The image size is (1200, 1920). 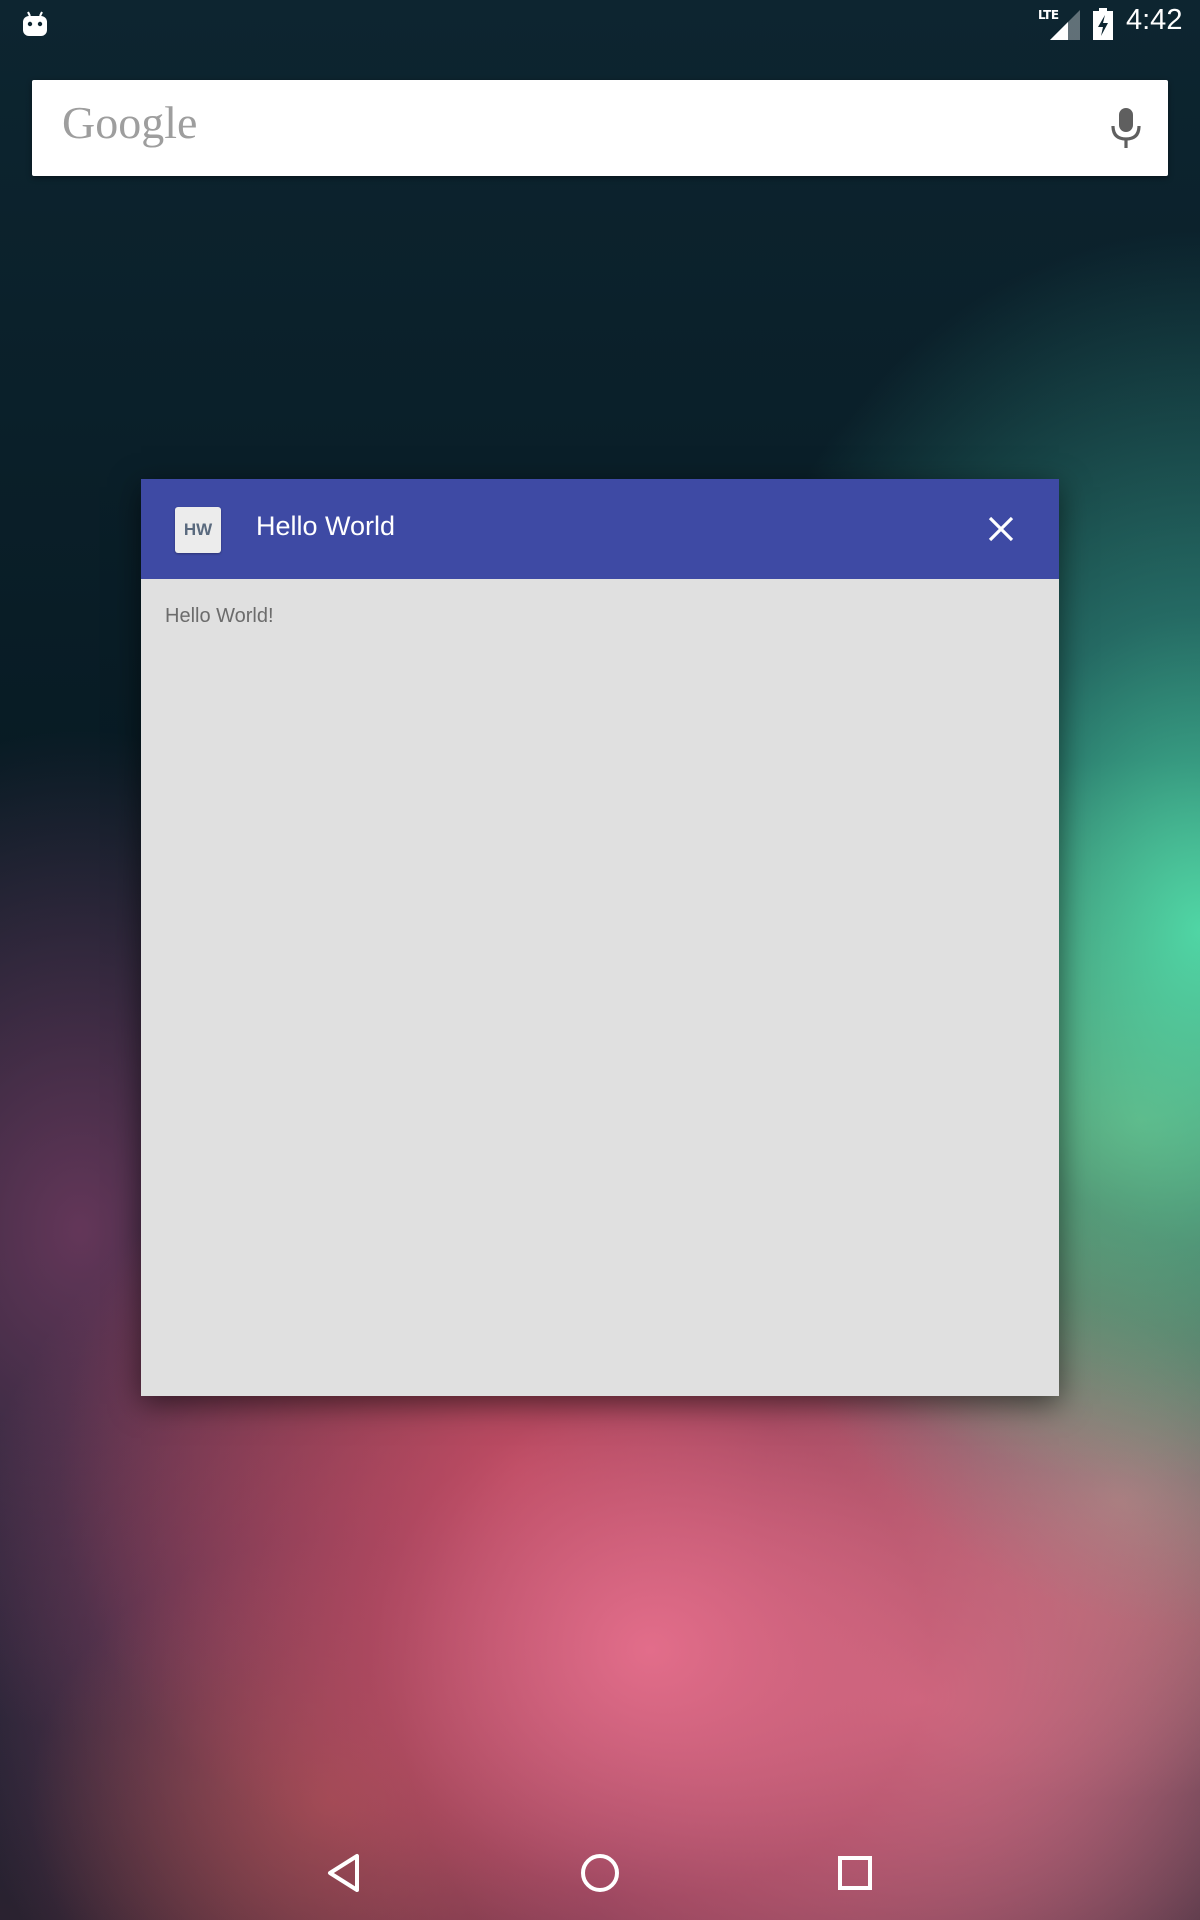 What do you see at coordinates (600, 128) in the screenshot?
I see `google-search-bar: Google` at bounding box center [600, 128].